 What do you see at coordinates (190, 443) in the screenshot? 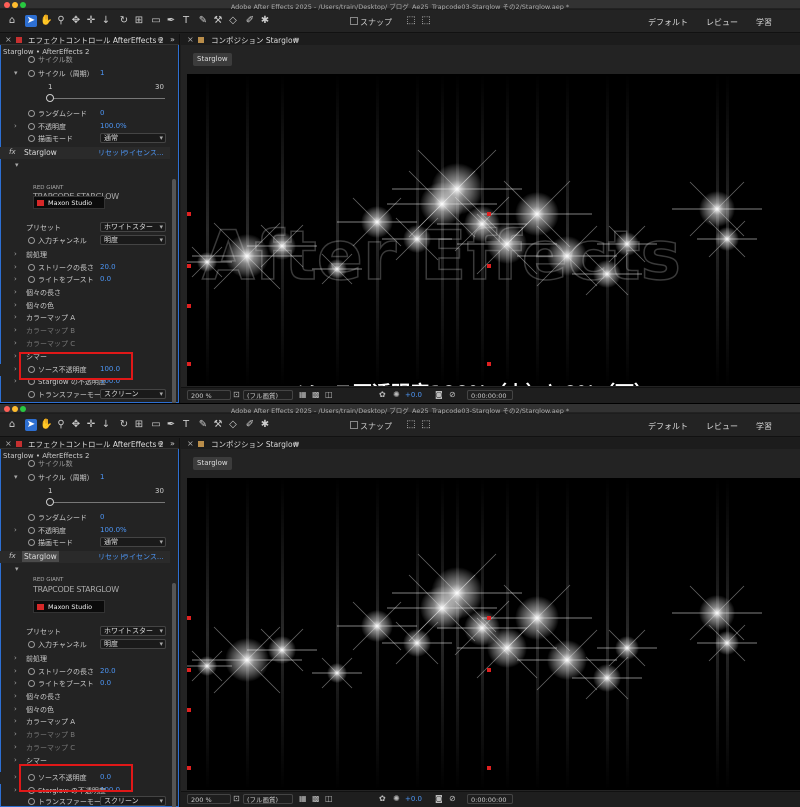
I see `close-icon: ×` at bounding box center [190, 443].